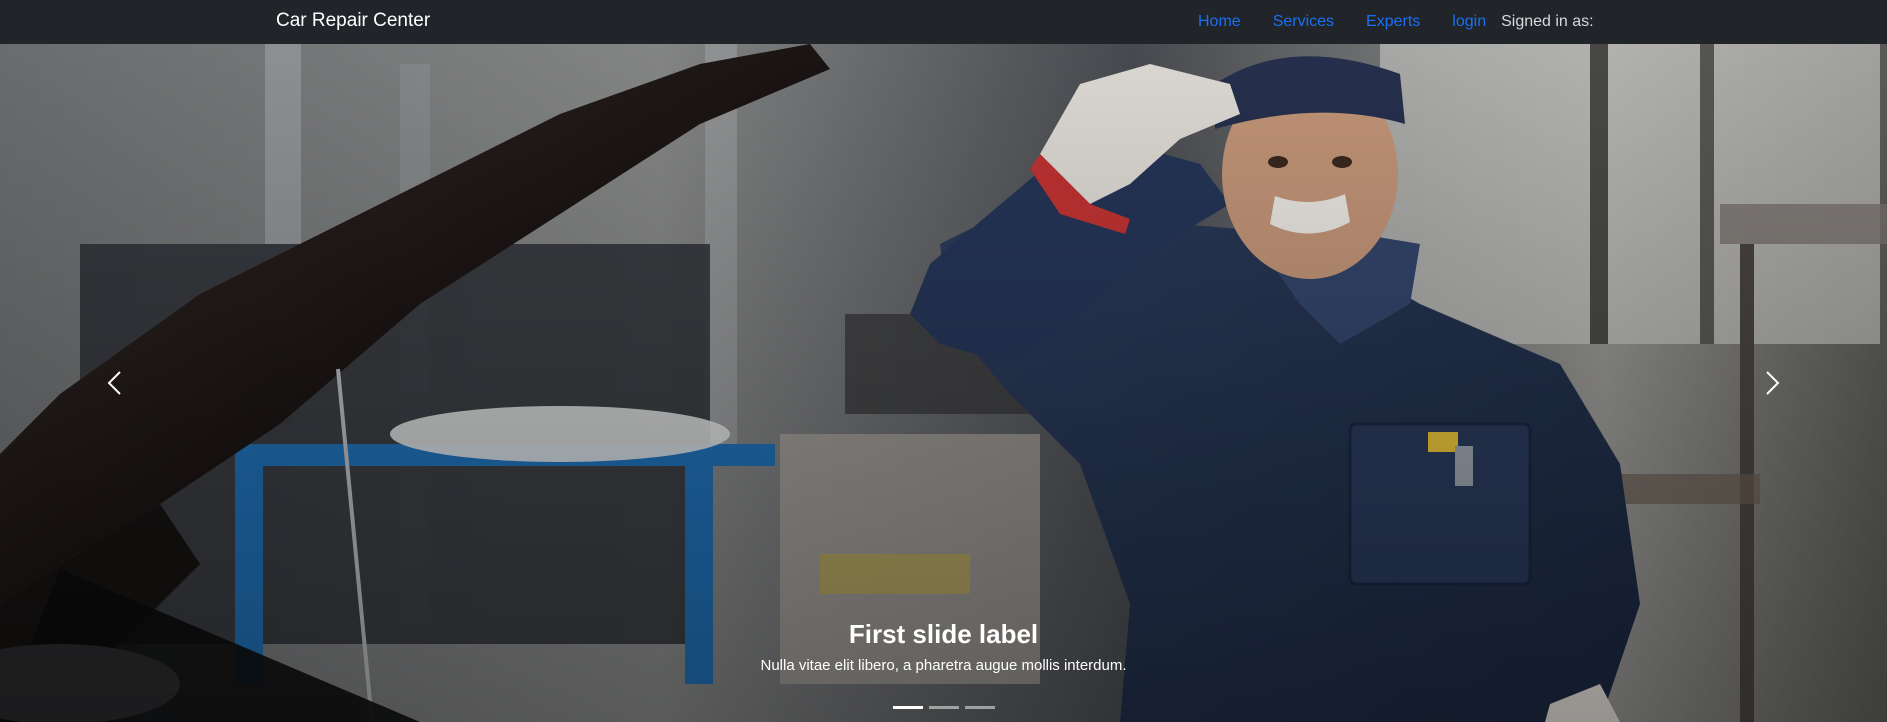 This screenshot has height=722, width=1887. I want to click on brand-link: Car Repair Center, so click(353, 22).